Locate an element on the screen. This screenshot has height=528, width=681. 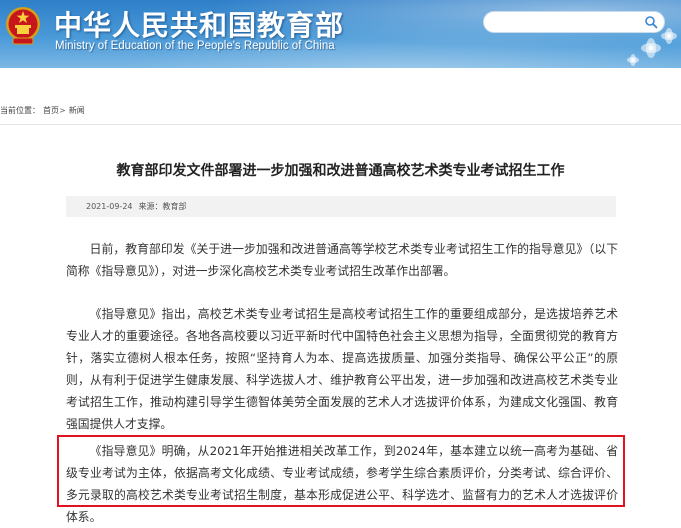
article-meta-bar: 2021-09-24 来源：教育部 is located at coordinates (341, 206).